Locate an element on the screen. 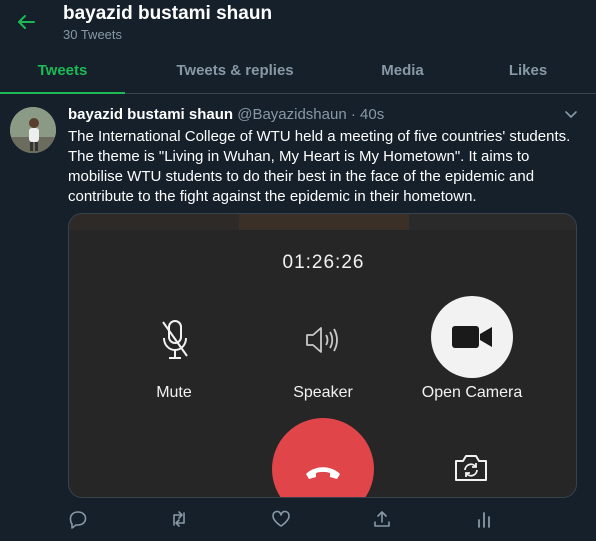  camera-flip-icon is located at coordinates (471, 468).